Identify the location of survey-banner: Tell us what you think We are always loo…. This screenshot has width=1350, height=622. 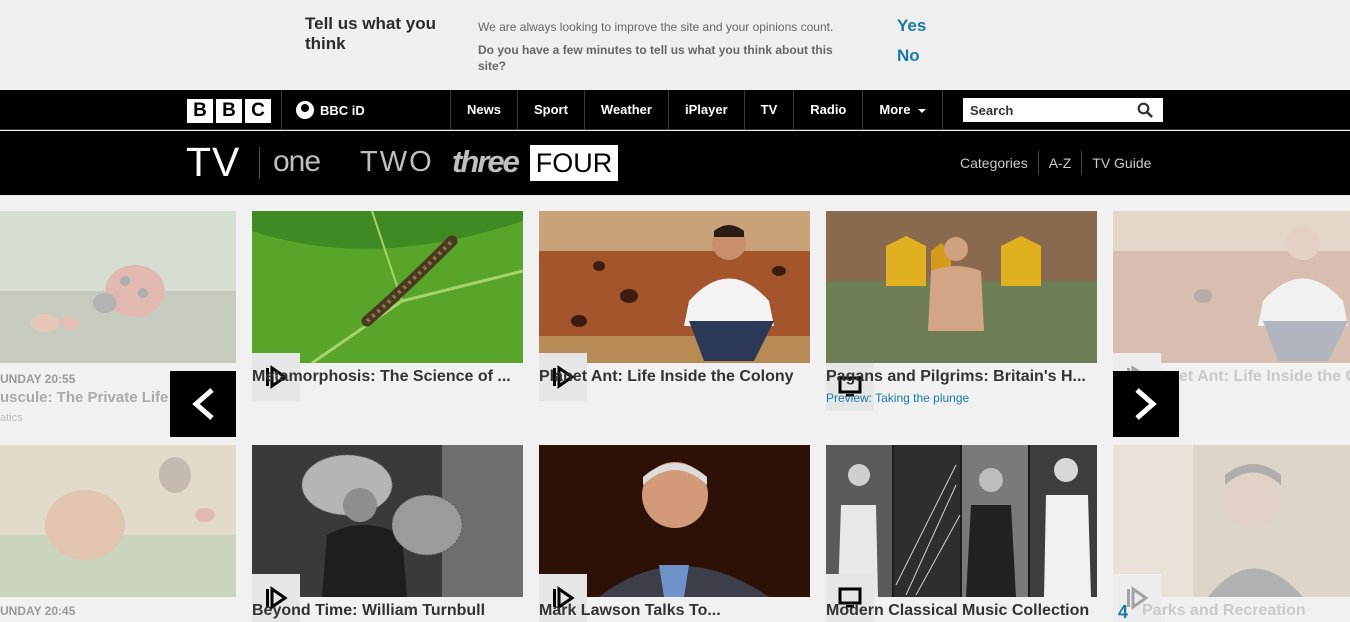
(675, 45).